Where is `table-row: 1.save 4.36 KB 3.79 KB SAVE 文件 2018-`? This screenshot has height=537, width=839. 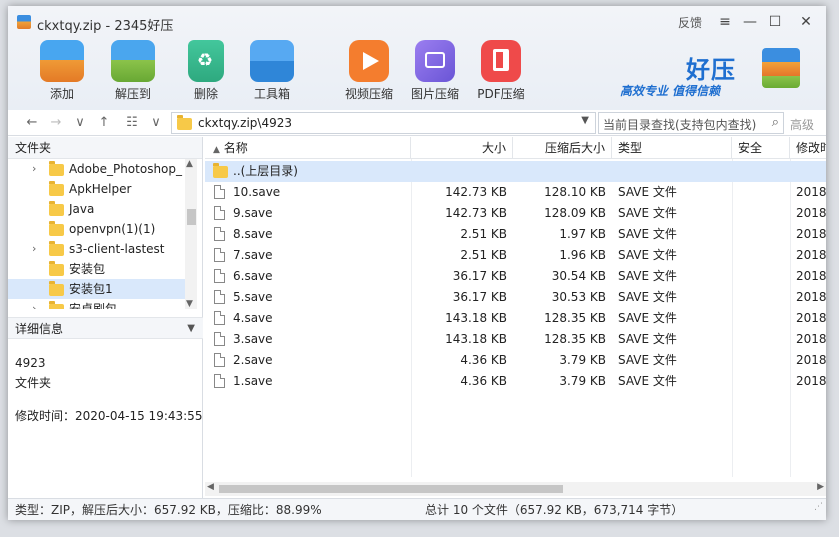
table-row: 1.save 4.36 KB 3.79 KB SAVE 文件 2018- is located at coordinates (515, 381).